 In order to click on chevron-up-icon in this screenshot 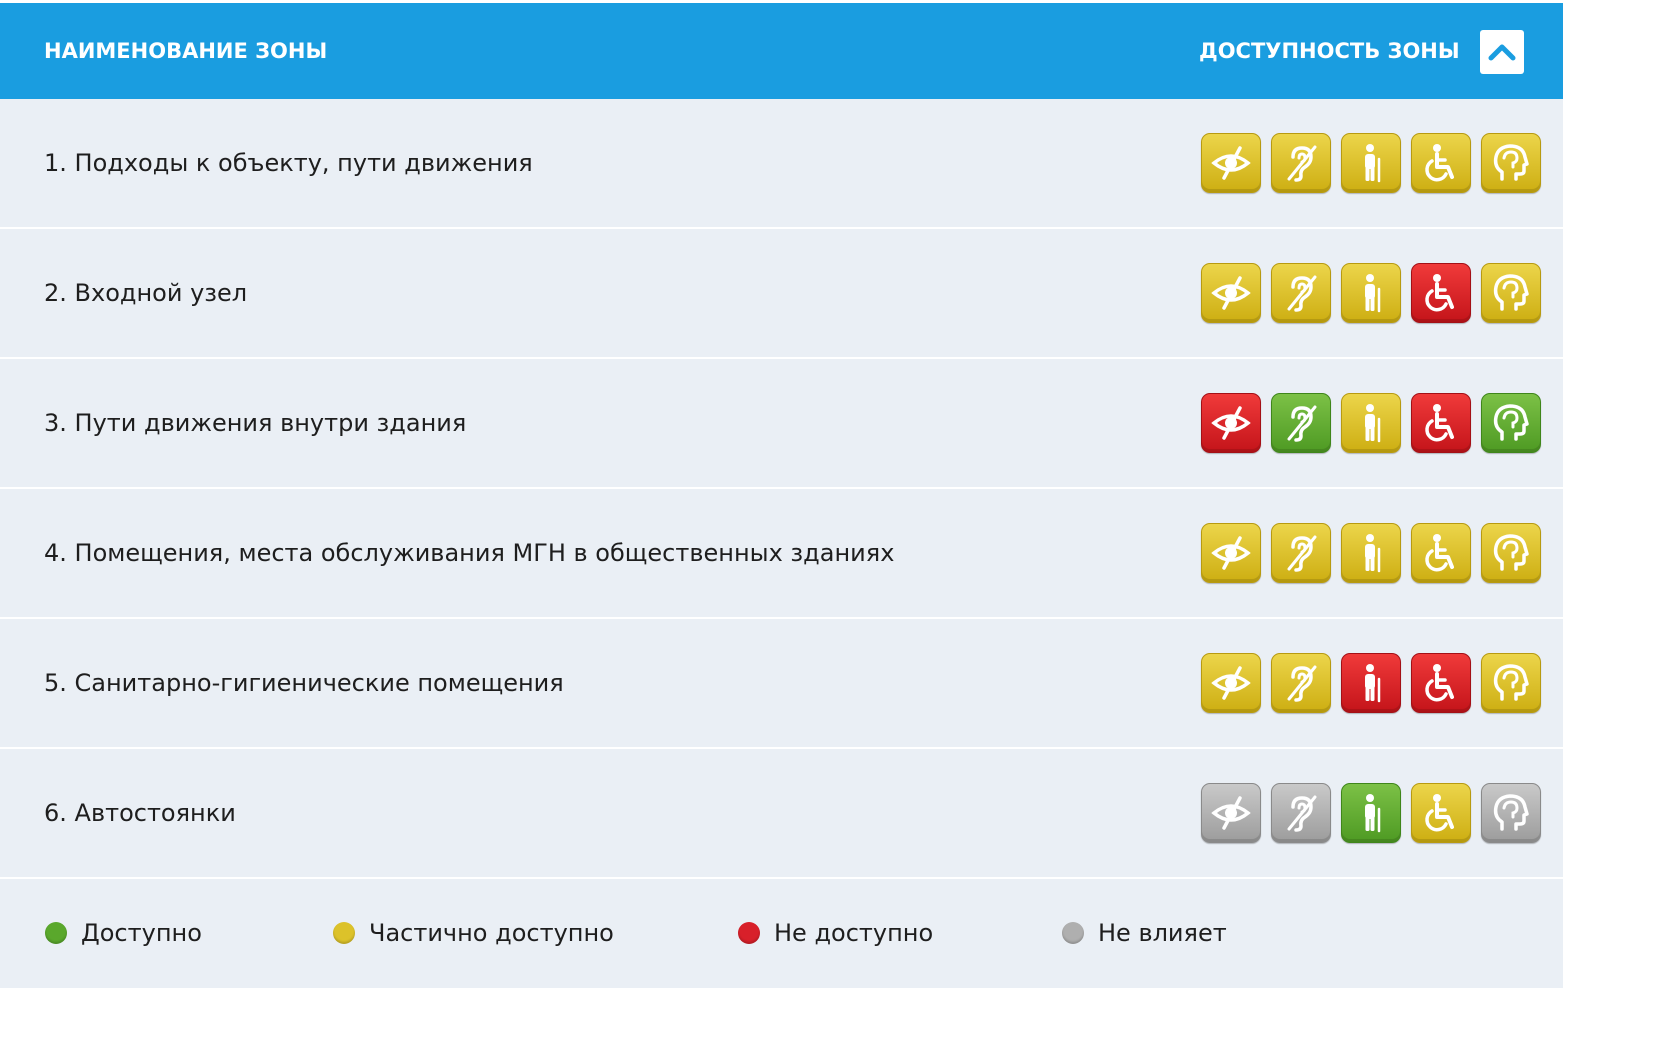, I will do `click(1502, 52)`.